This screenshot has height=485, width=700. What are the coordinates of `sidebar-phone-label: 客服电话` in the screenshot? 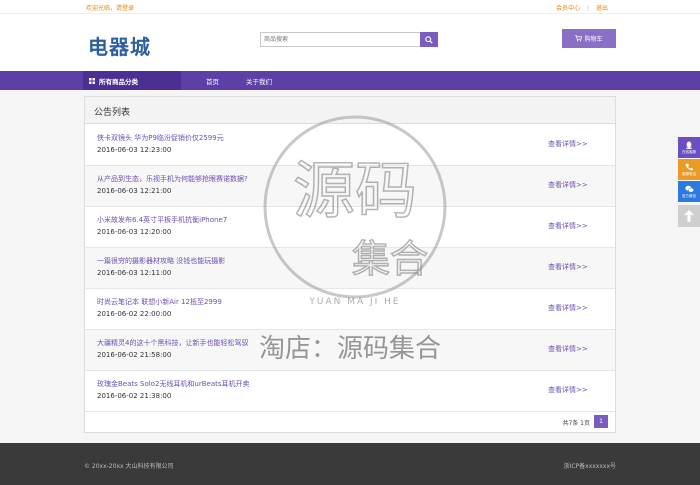 It's located at (689, 173).